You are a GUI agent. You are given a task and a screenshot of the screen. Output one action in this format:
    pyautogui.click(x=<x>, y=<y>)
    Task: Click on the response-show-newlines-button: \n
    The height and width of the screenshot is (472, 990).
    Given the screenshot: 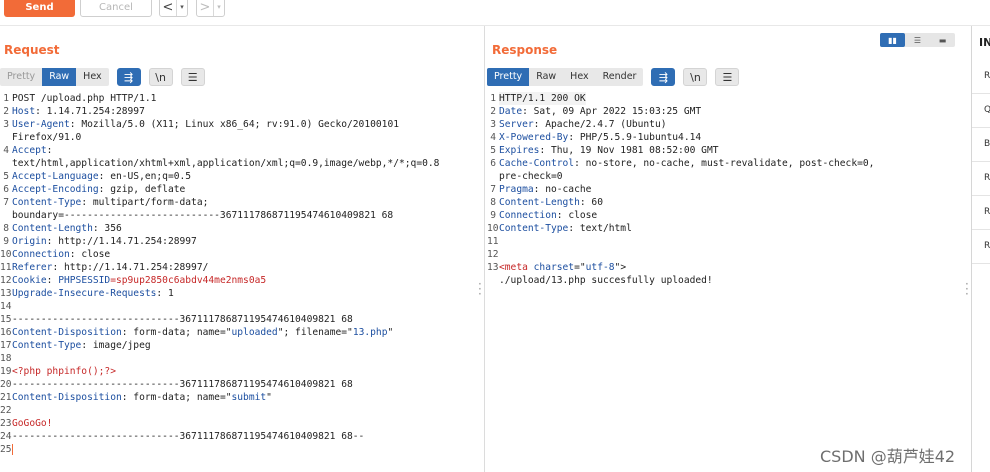 What is the action you would take?
    pyautogui.click(x=695, y=77)
    